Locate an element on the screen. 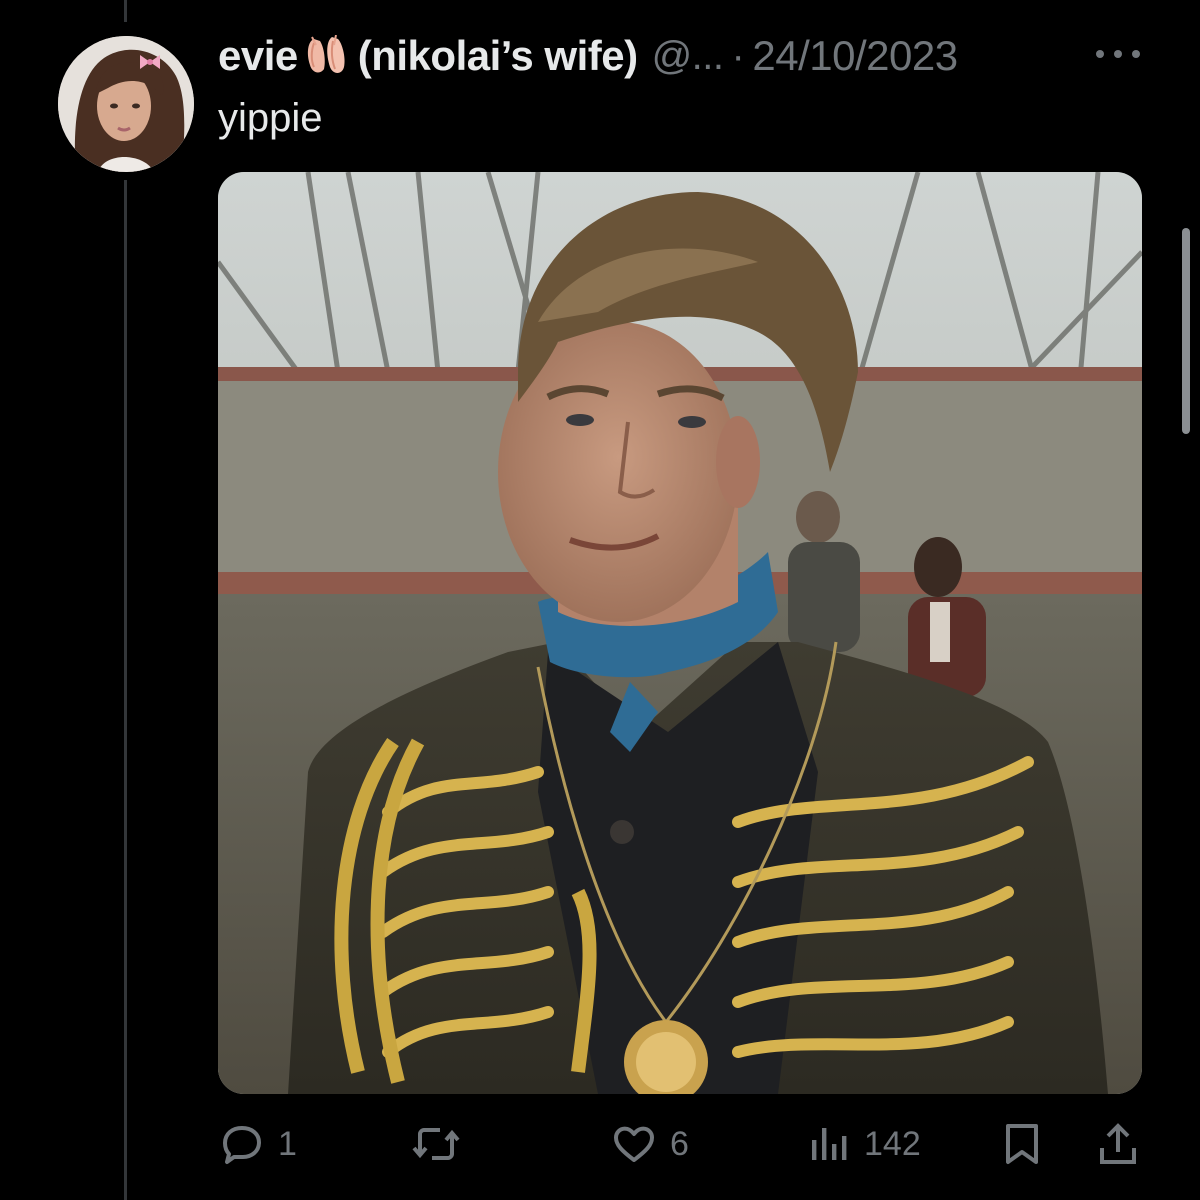 The image size is (1200, 1200). ballet-shoes-icon is located at coordinates (328, 55).